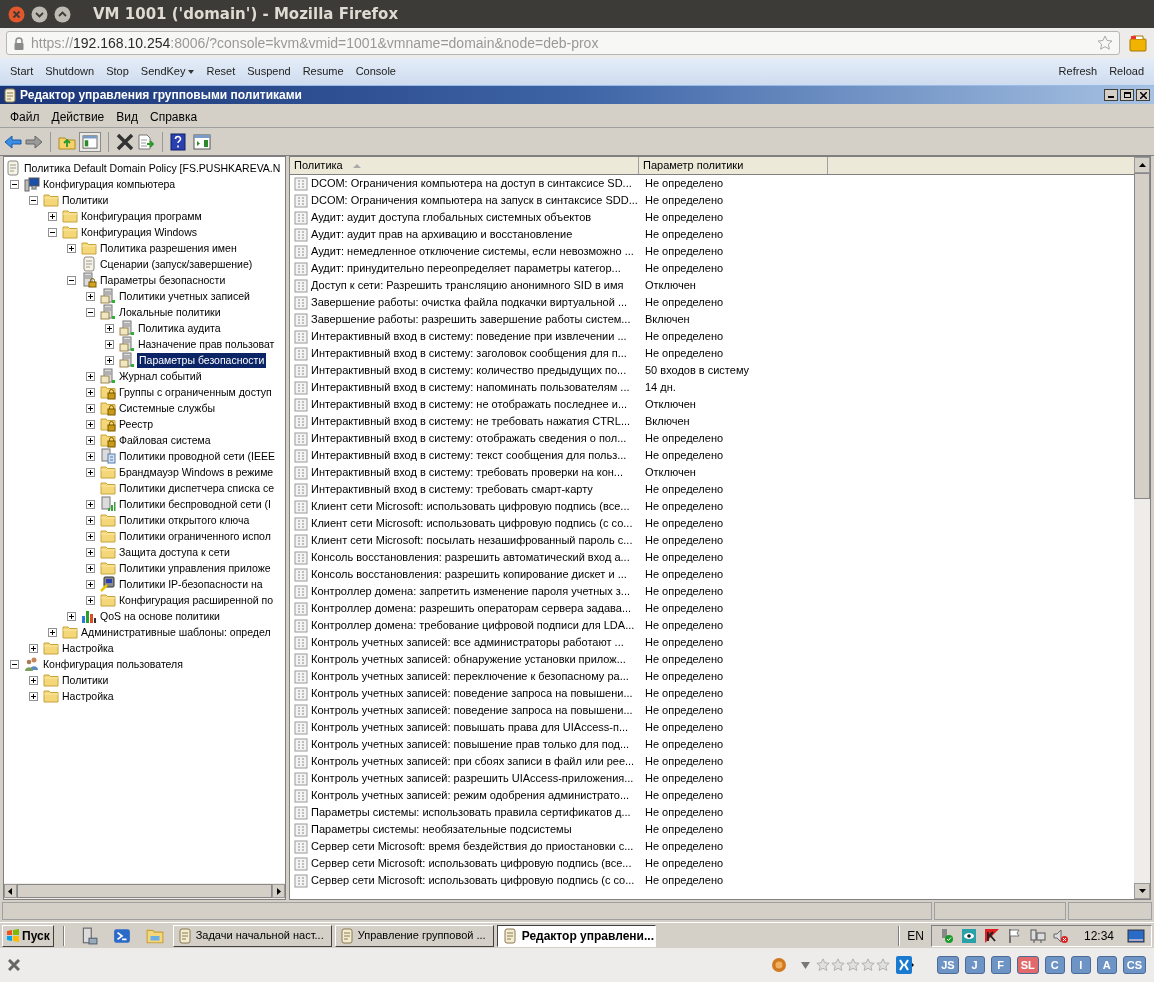 This screenshot has width=1154, height=982. What do you see at coordinates (184, 520) in the screenshot?
I see `tree-item: Политики открытого ключа` at bounding box center [184, 520].